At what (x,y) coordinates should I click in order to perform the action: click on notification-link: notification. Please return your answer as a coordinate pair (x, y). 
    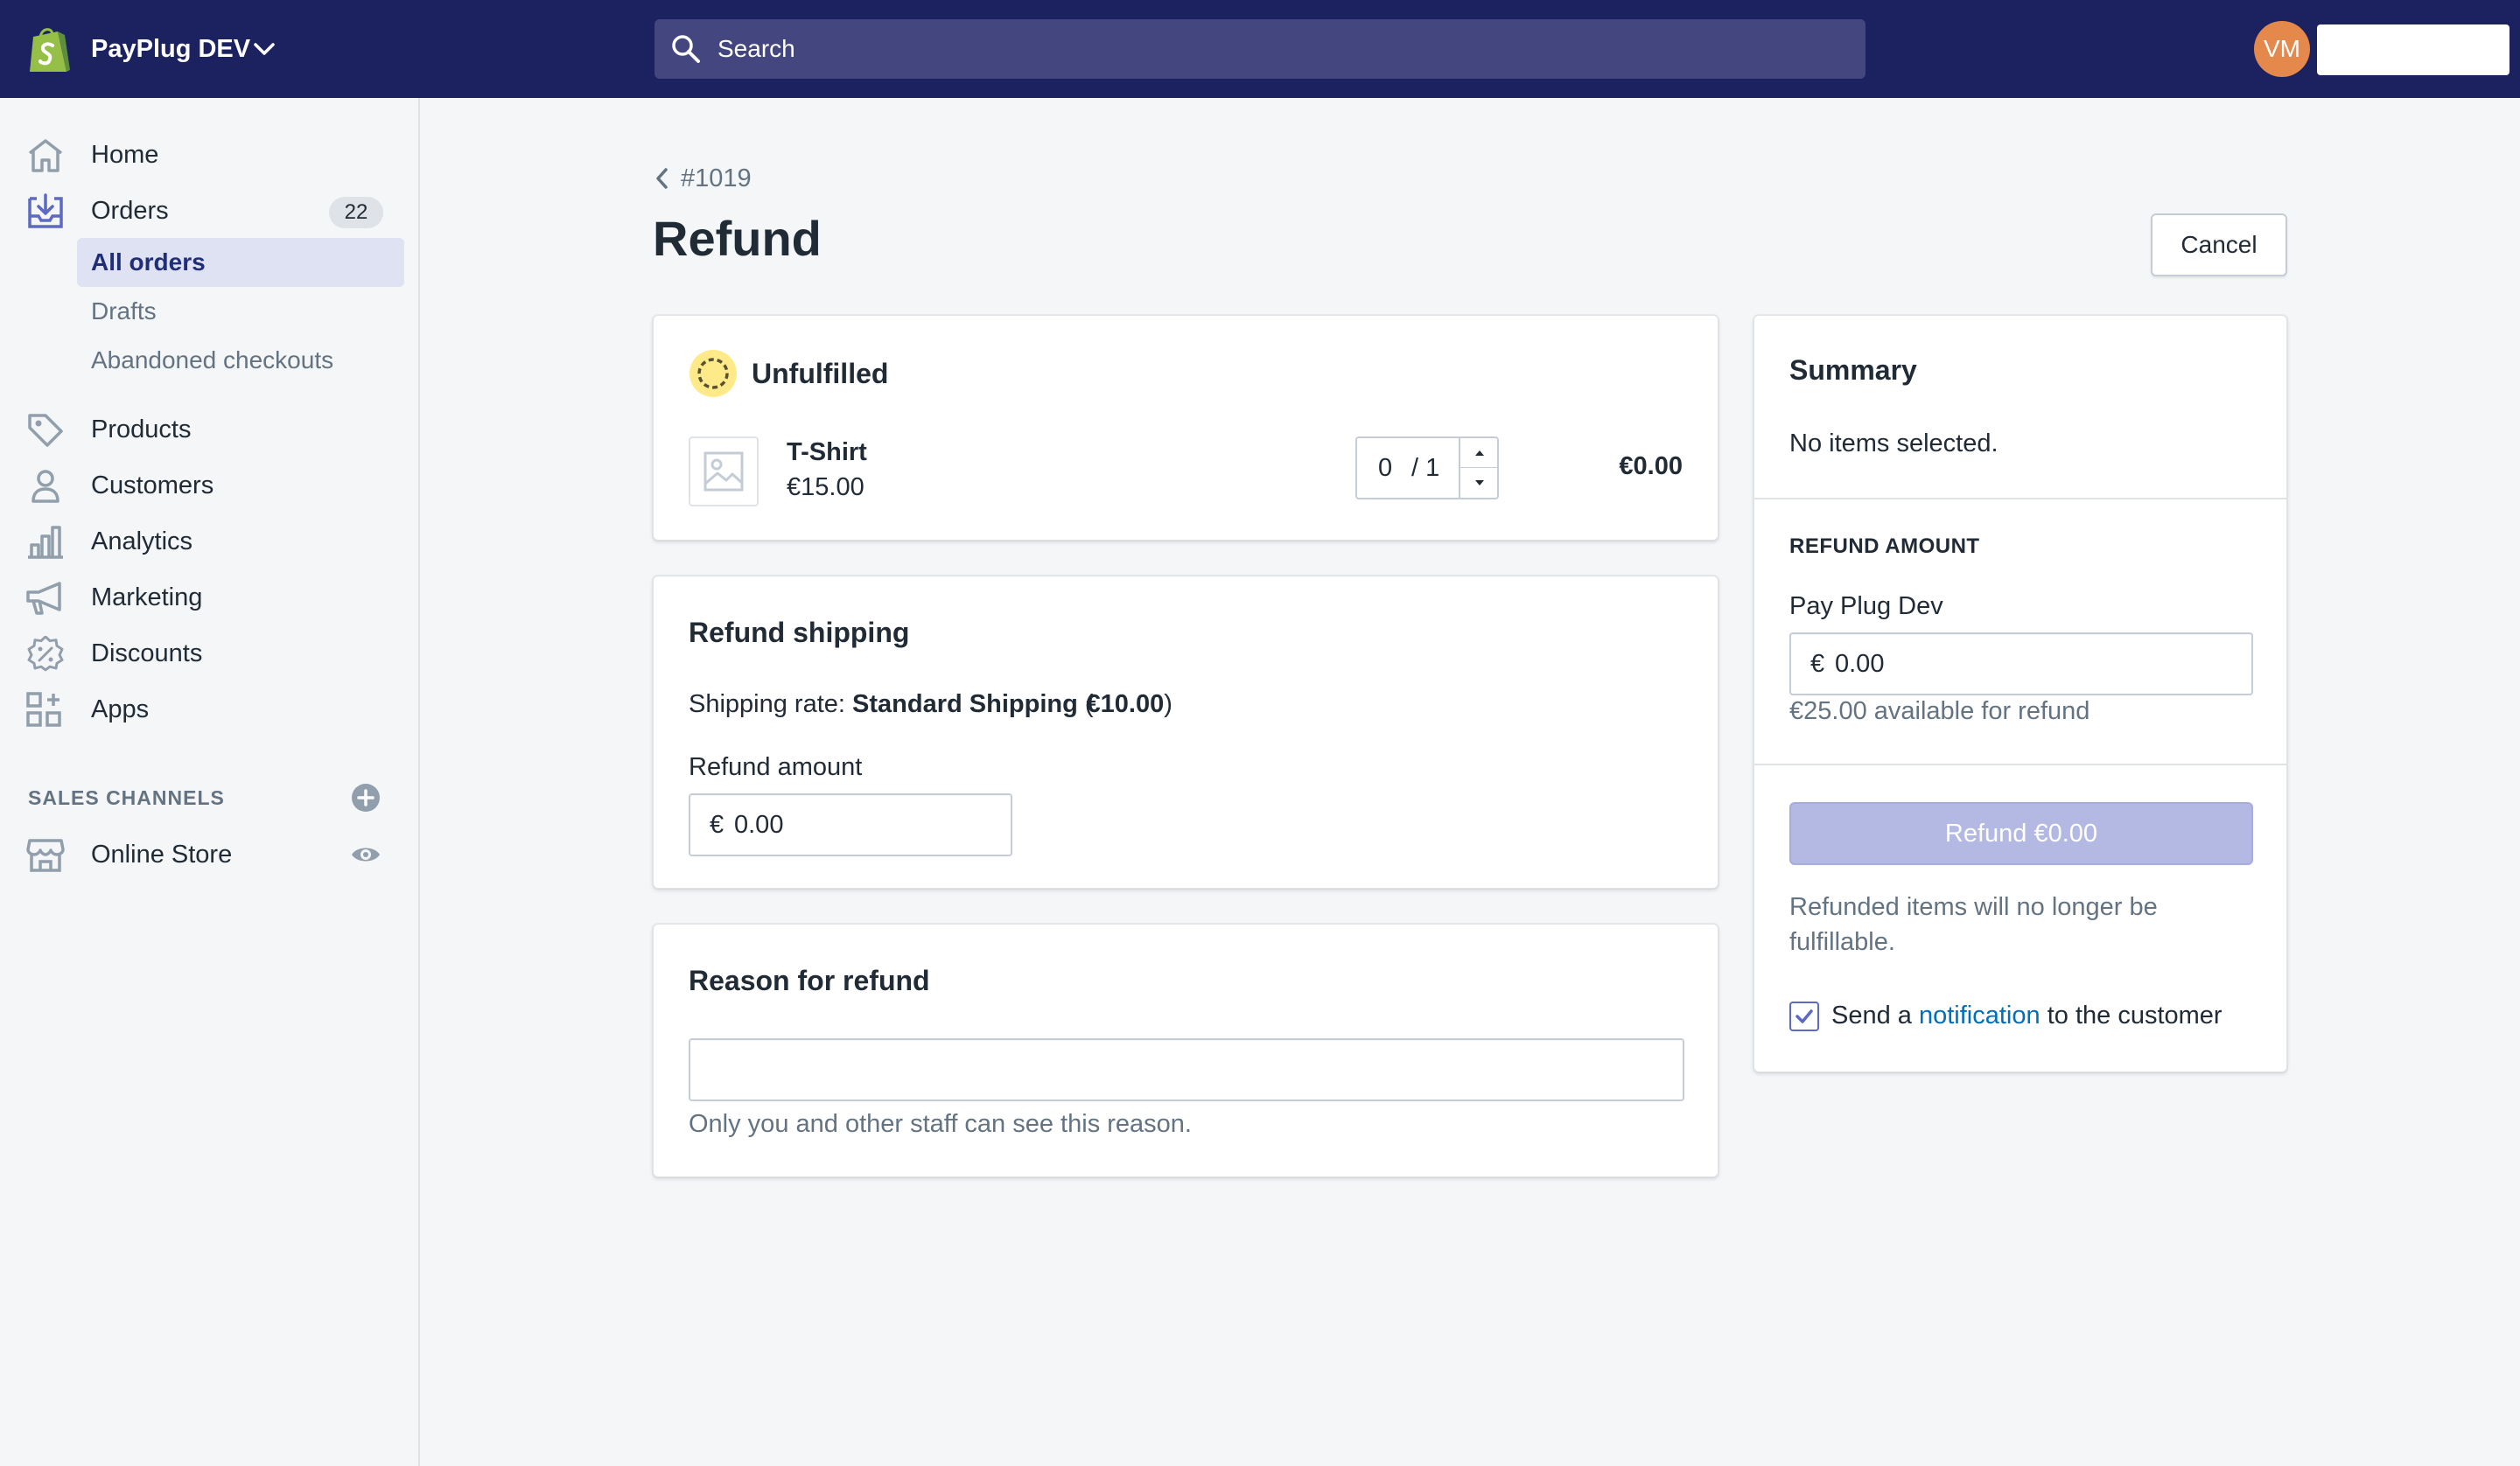
    Looking at the image, I should click on (1979, 1016).